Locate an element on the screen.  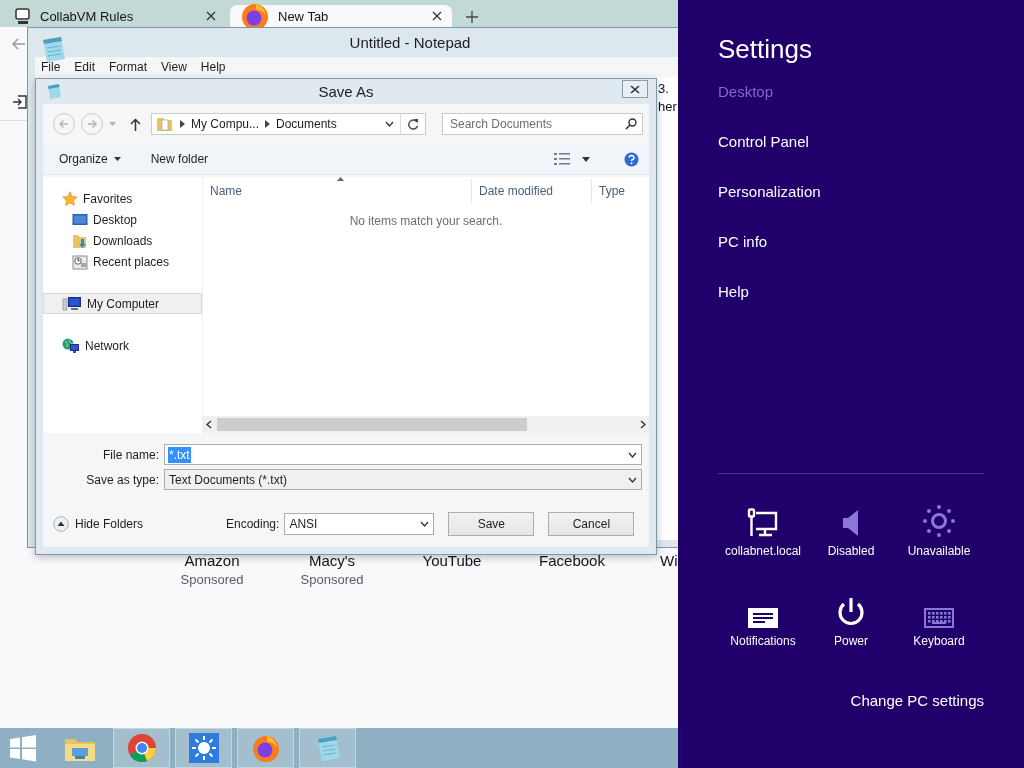
settings-link: Control Panel is located at coordinates (763, 141).